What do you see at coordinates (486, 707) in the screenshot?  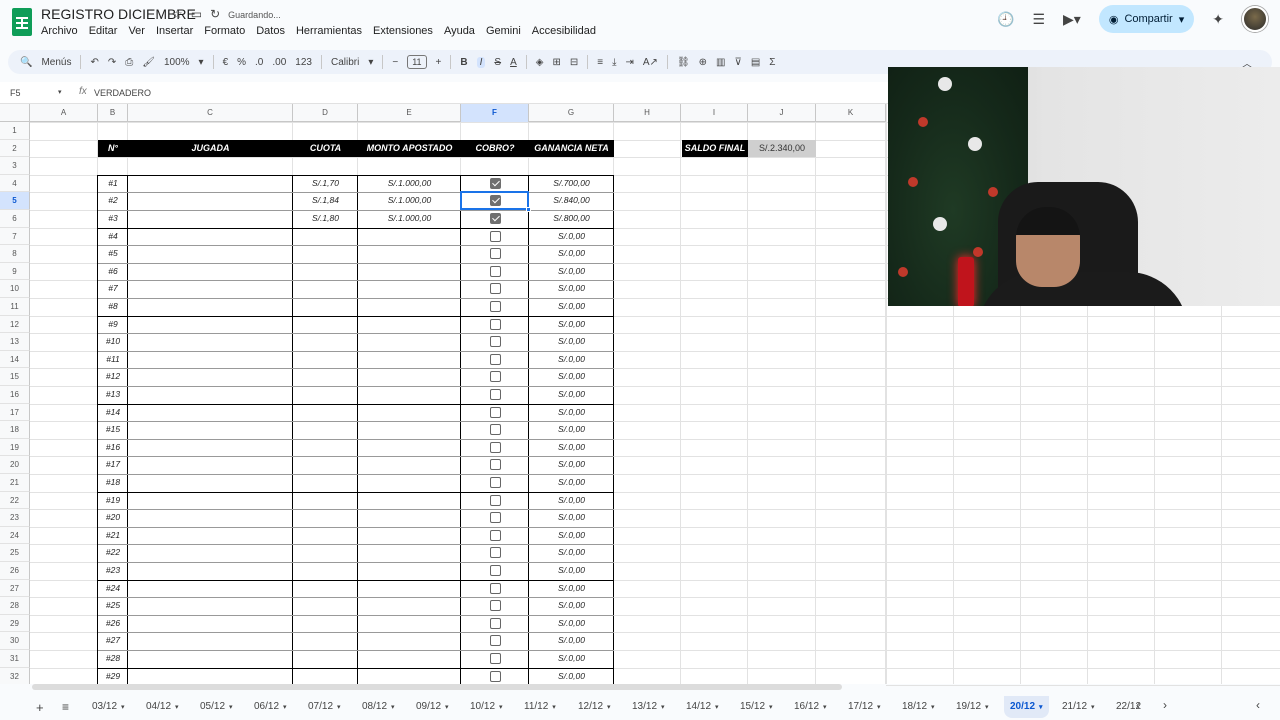 I see `sheet-tab-10-12: 10/12 ▾` at bounding box center [486, 707].